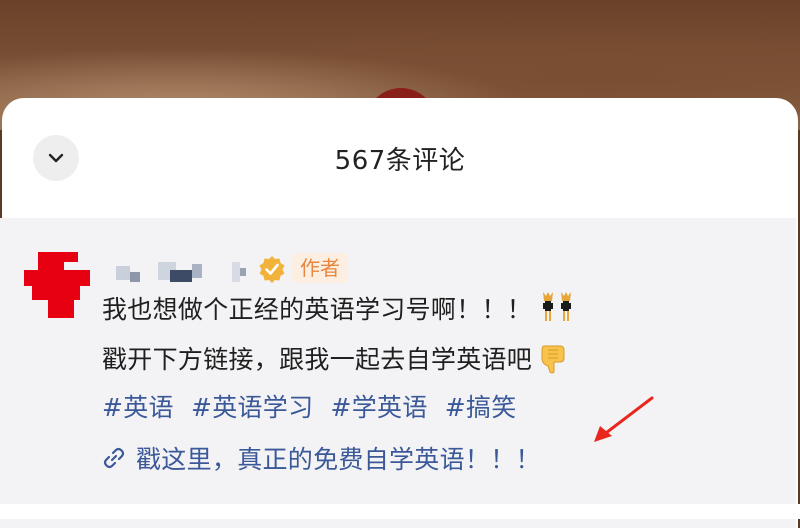  Describe the element at coordinates (400, 161) in the screenshot. I see `comment-count-title: 567条评论` at that location.